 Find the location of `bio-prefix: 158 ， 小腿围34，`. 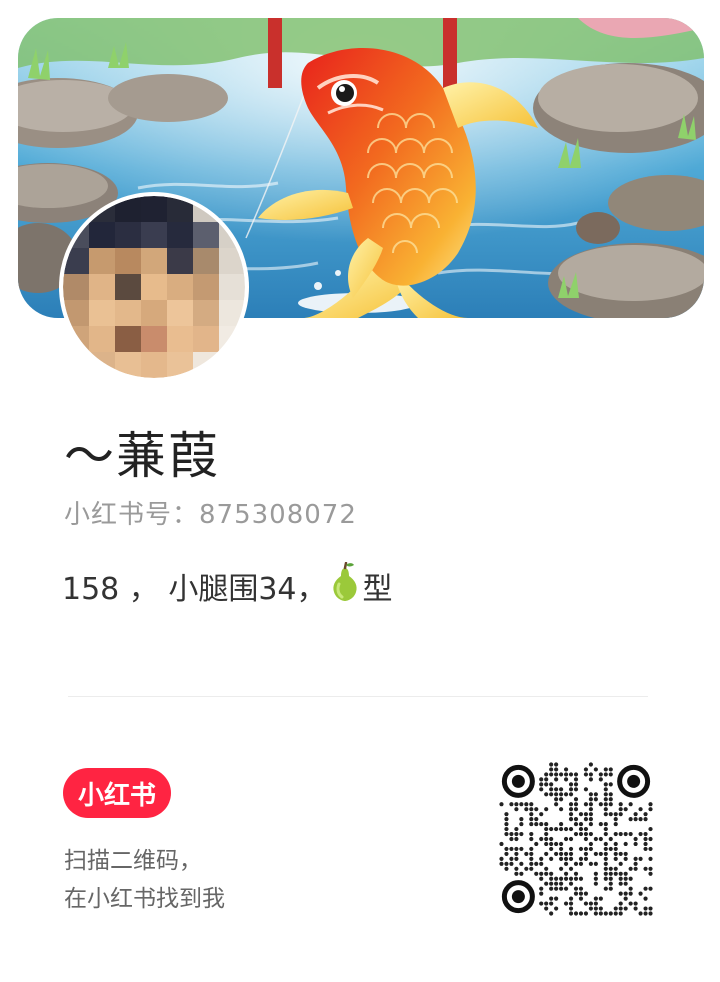

bio-prefix: 158 ， 小腿围34， is located at coordinates (194, 589).